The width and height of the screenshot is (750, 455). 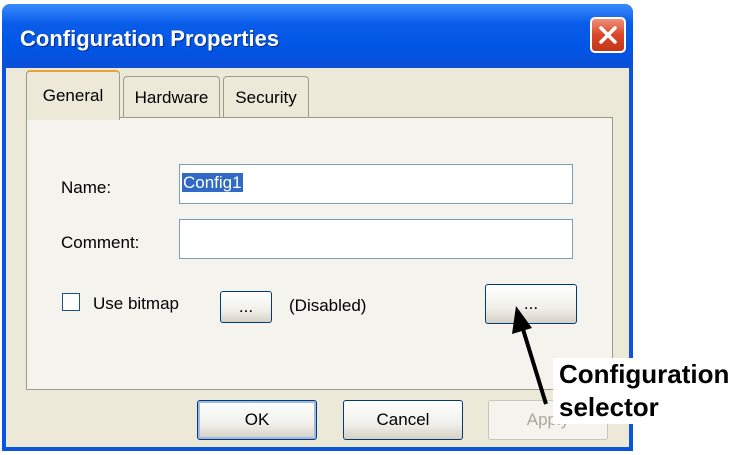 I want to click on annotation-line-1: Configuration, so click(x=644, y=374).